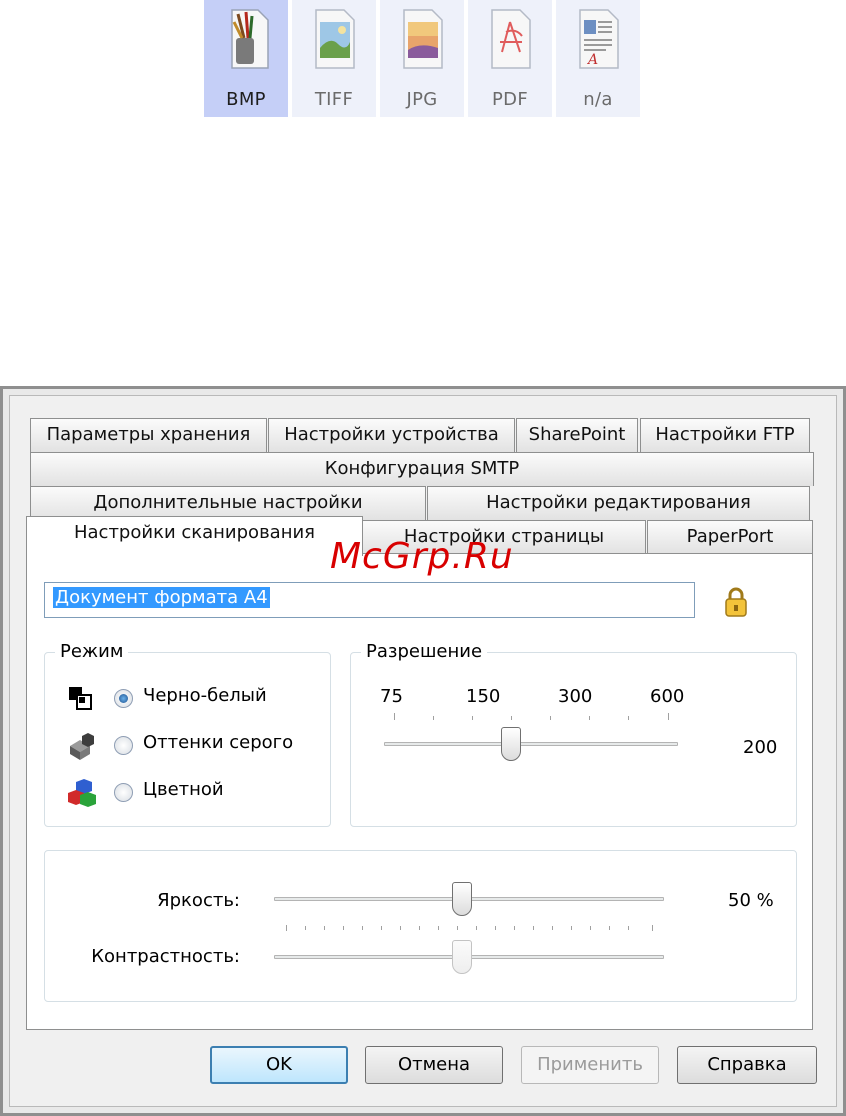 This screenshot has width=846, height=1116. What do you see at coordinates (667, 696) in the screenshot?
I see `resolution-tick-600: 600` at bounding box center [667, 696].